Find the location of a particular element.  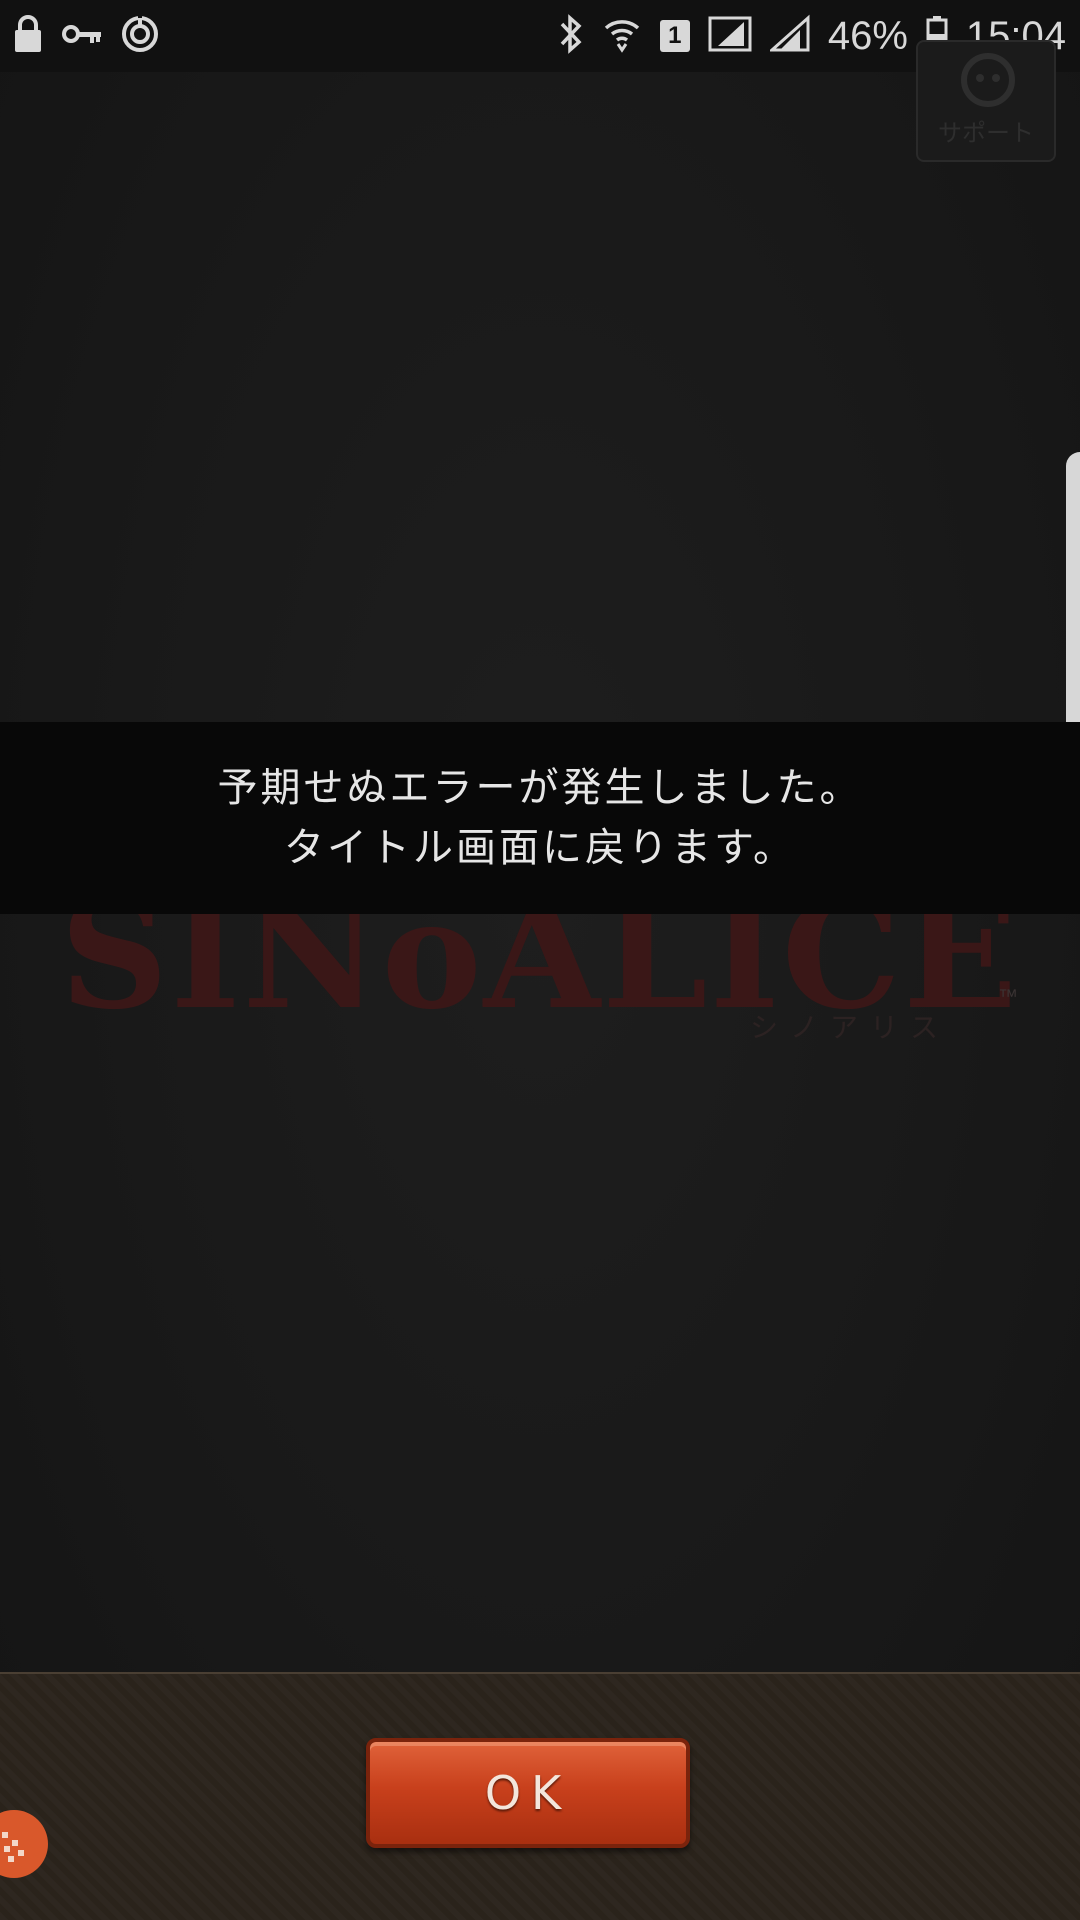

ok-button-label: OK is located at coordinates (528, 1793).